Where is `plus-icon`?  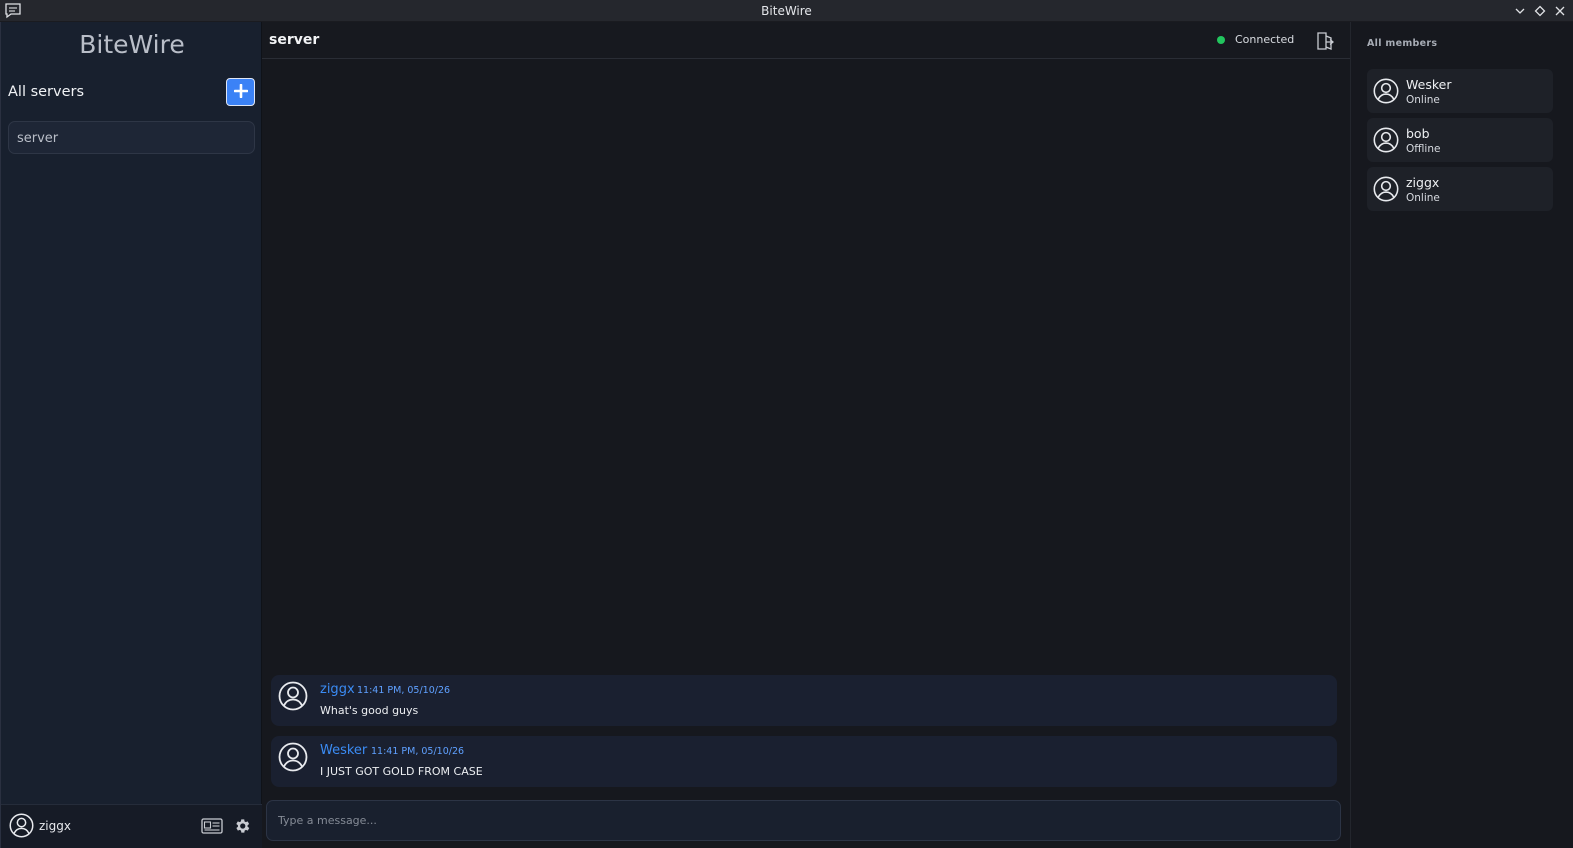
plus-icon is located at coordinates (240, 92).